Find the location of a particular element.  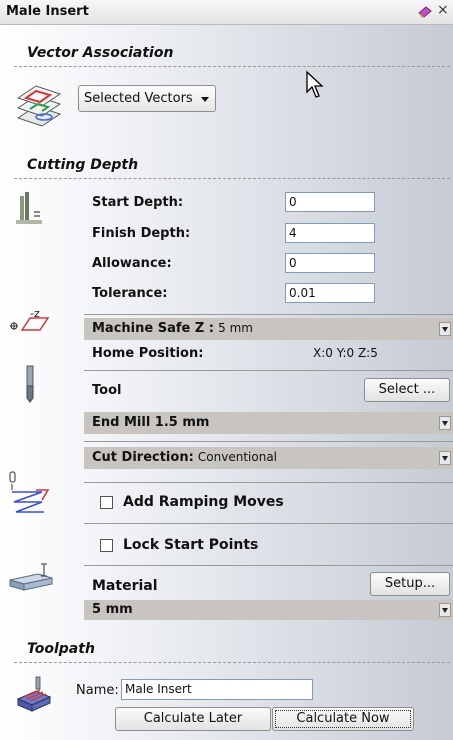

cutting-depth-heading: Cutting Depth is located at coordinates (83, 165).